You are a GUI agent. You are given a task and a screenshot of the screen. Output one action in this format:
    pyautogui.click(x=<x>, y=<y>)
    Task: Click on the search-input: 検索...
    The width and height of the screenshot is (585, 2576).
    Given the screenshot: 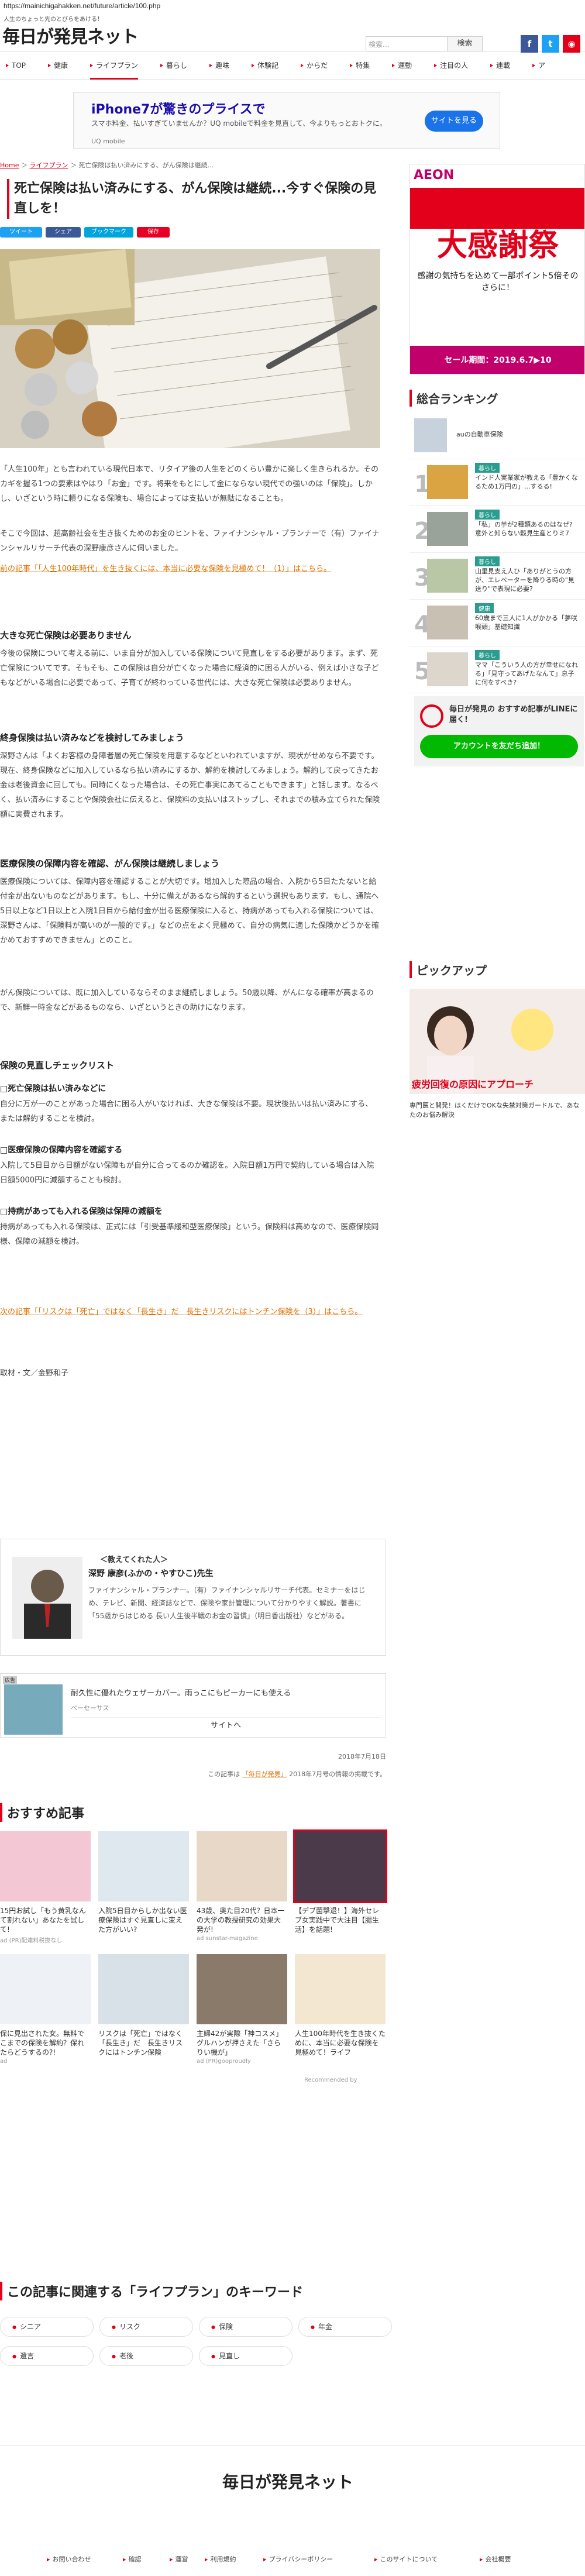 What is the action you would take?
    pyautogui.click(x=407, y=43)
    